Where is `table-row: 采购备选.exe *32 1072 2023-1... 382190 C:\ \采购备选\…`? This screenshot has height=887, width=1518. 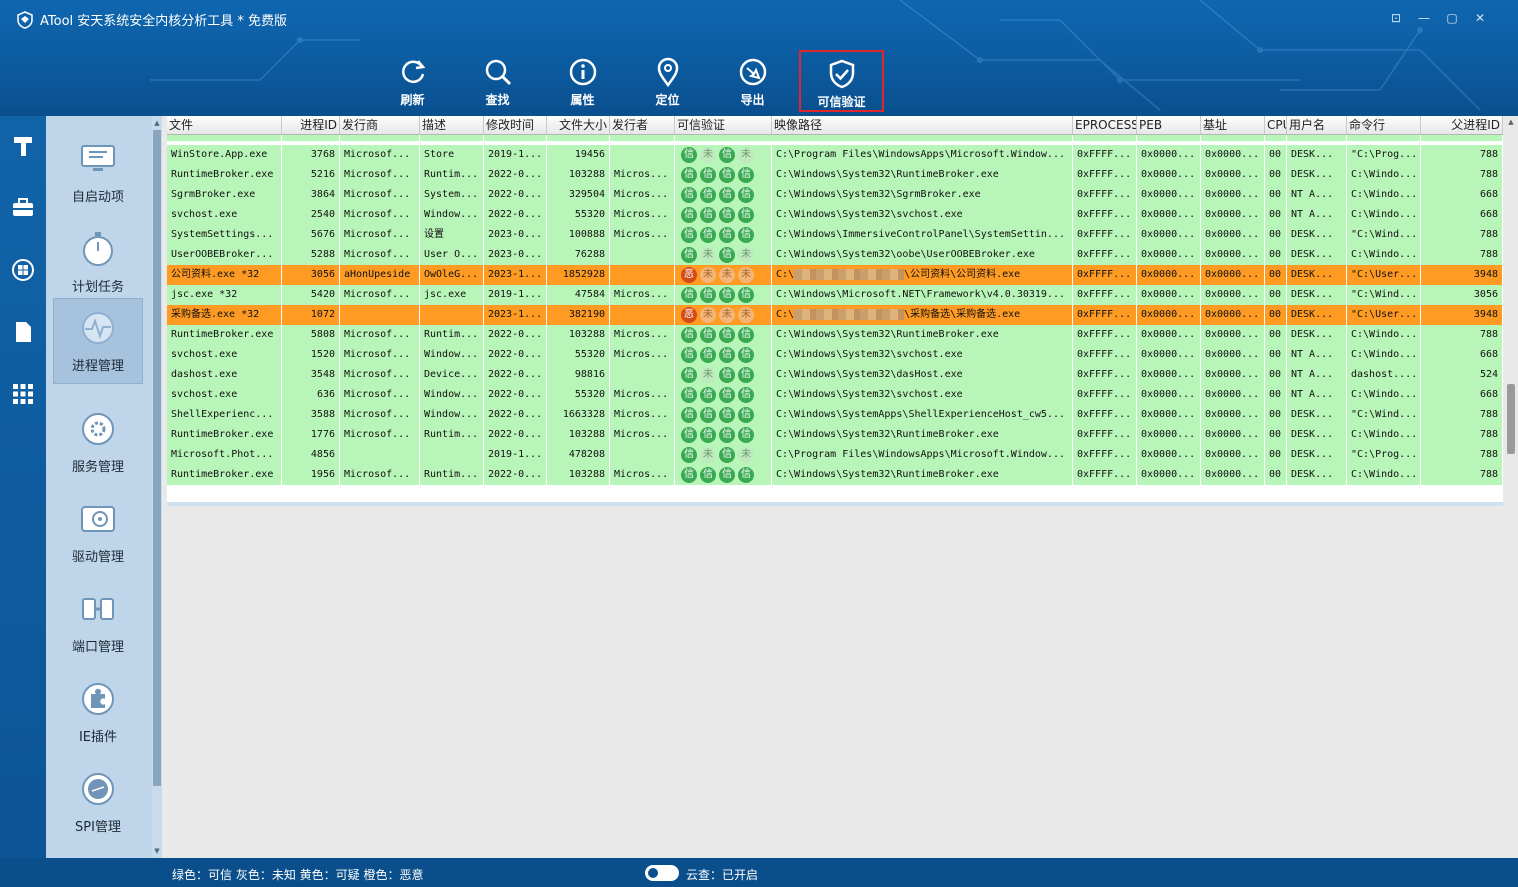 table-row: 采购备选.exe *32 1072 2023-1... 382190 C:\ \采购备选\… is located at coordinates (835, 315).